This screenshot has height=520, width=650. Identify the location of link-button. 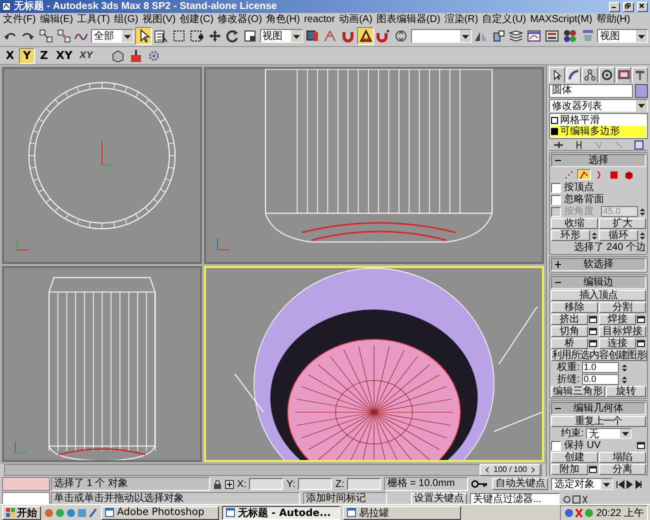
(46, 36).